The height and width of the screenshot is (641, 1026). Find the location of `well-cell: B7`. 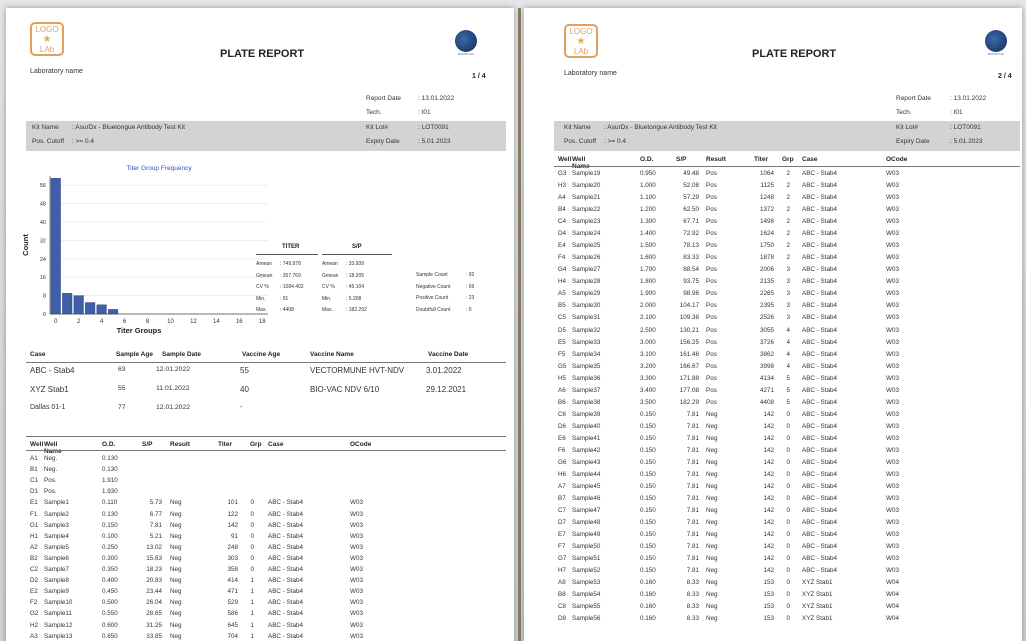

well-cell: B7 is located at coordinates (562, 499).